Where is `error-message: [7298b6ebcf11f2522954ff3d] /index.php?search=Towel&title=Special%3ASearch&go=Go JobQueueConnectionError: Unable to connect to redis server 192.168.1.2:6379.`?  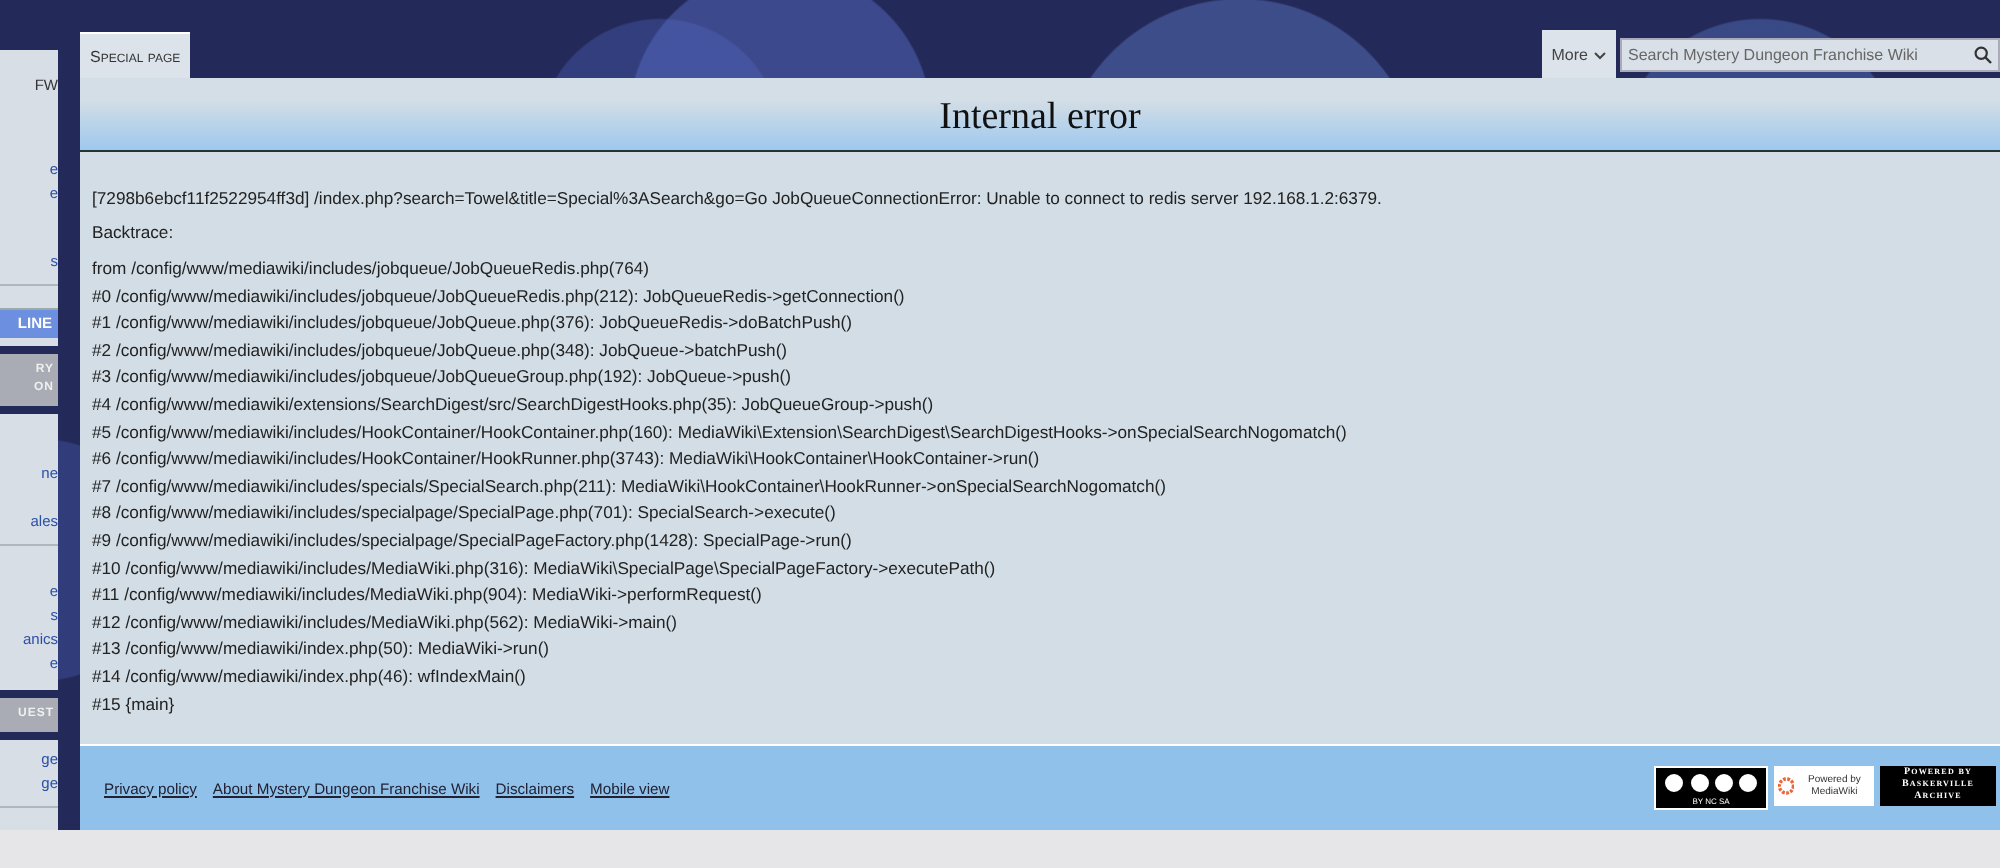
error-message: [7298b6ebcf11f2522954ff3d] /index.php?search=Towel&title=Special%3ASearch&go=Go JobQueueConnectionError: Unable to connect to redis server 192.168.1.2:6379. is located at coordinates (738, 198).